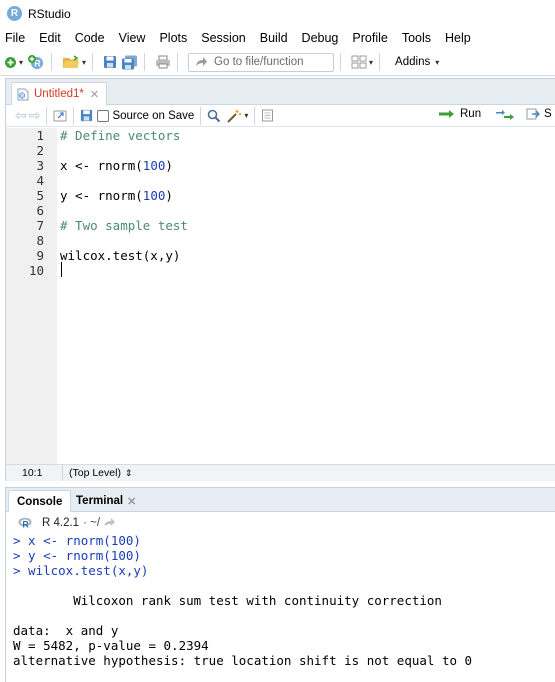 The image size is (555, 682). I want to click on menu-tools: Tools, so click(417, 38).